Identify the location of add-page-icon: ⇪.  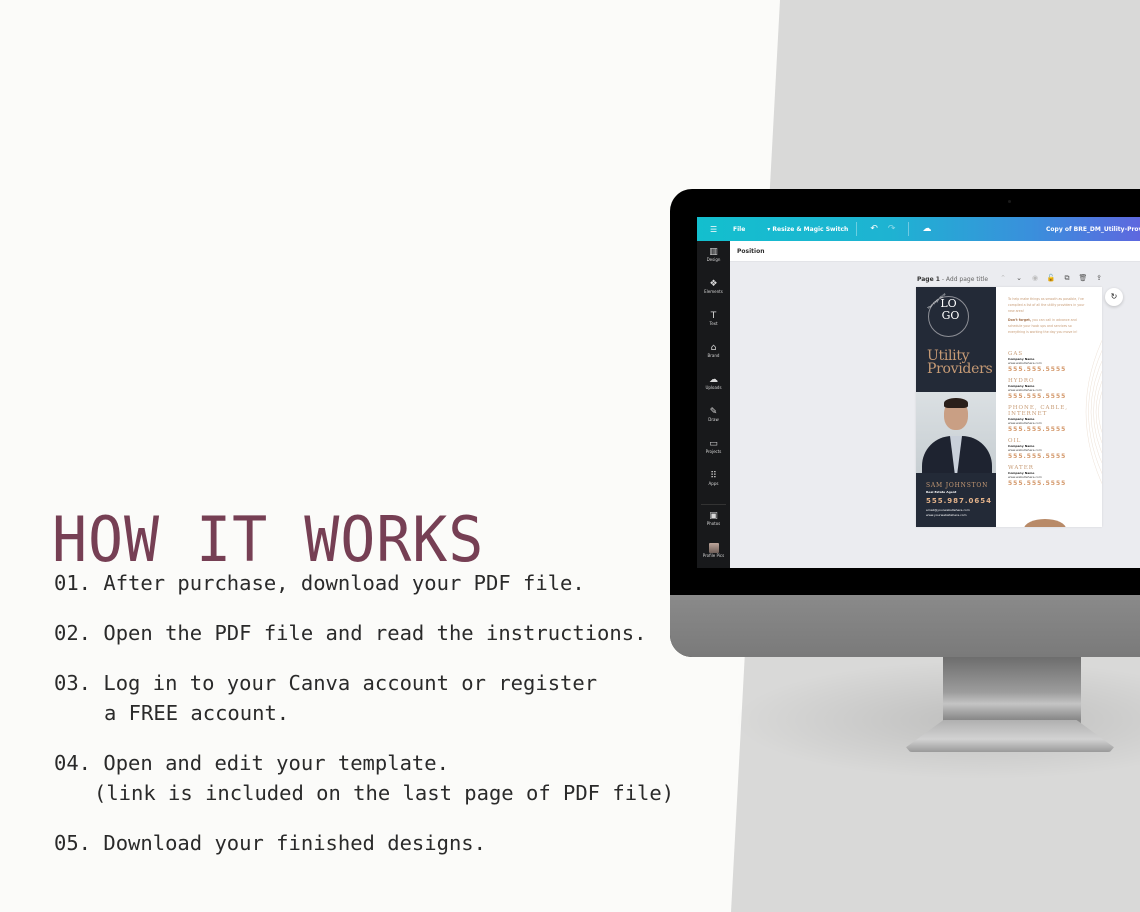
(1099, 278).